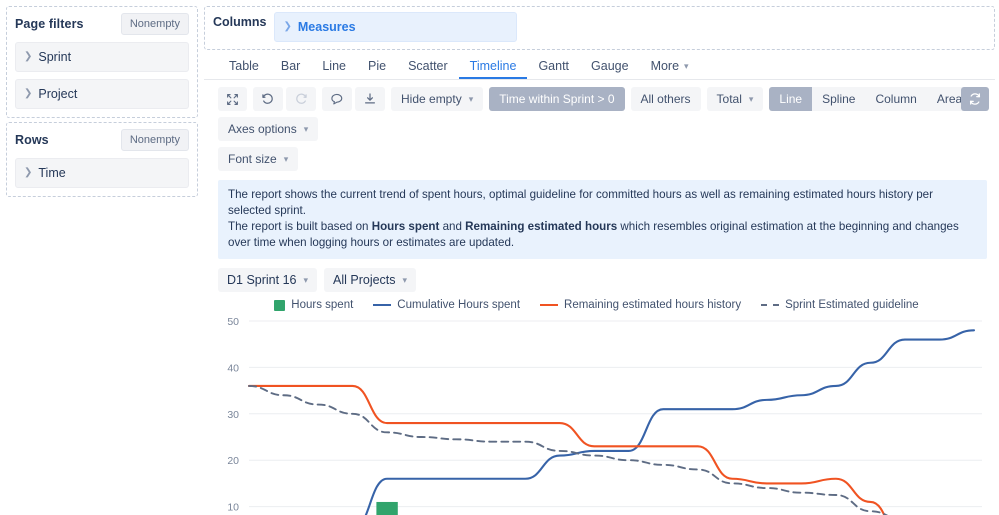  I want to click on legend-item-sprint-estimated-guideline: Sprint Estimated guideline, so click(840, 305).